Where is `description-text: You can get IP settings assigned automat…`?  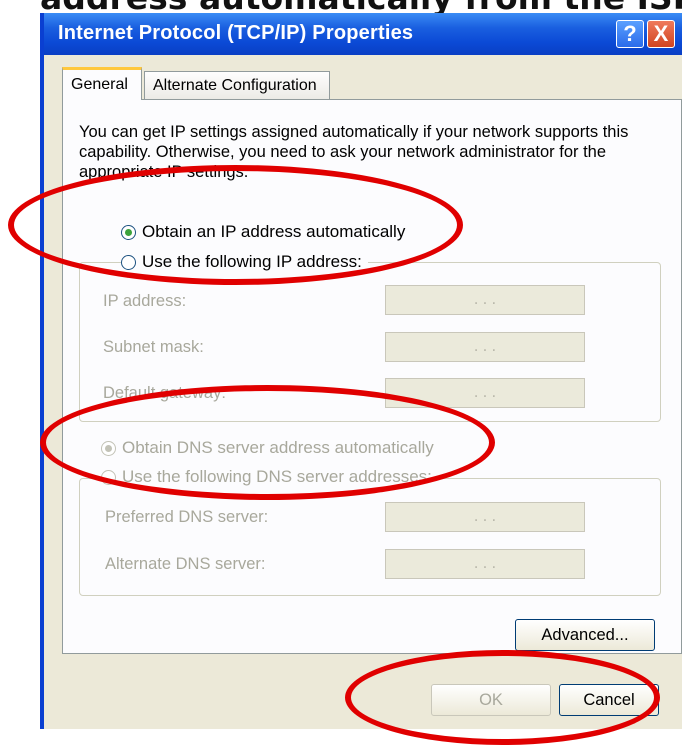
description-text: You can get IP settings assigned automat… is located at coordinates (354, 152).